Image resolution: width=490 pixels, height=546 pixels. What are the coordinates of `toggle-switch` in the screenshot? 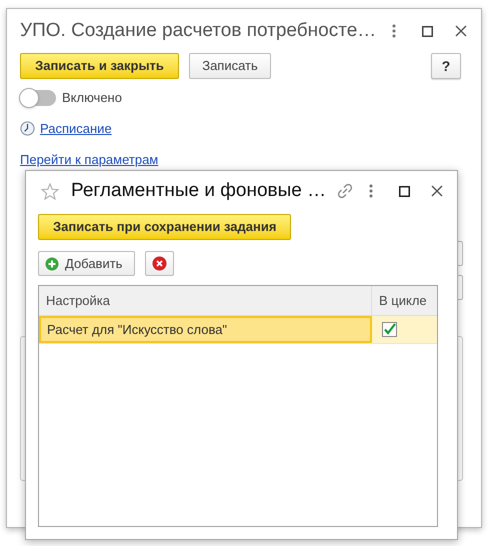 It's located at (38, 98).